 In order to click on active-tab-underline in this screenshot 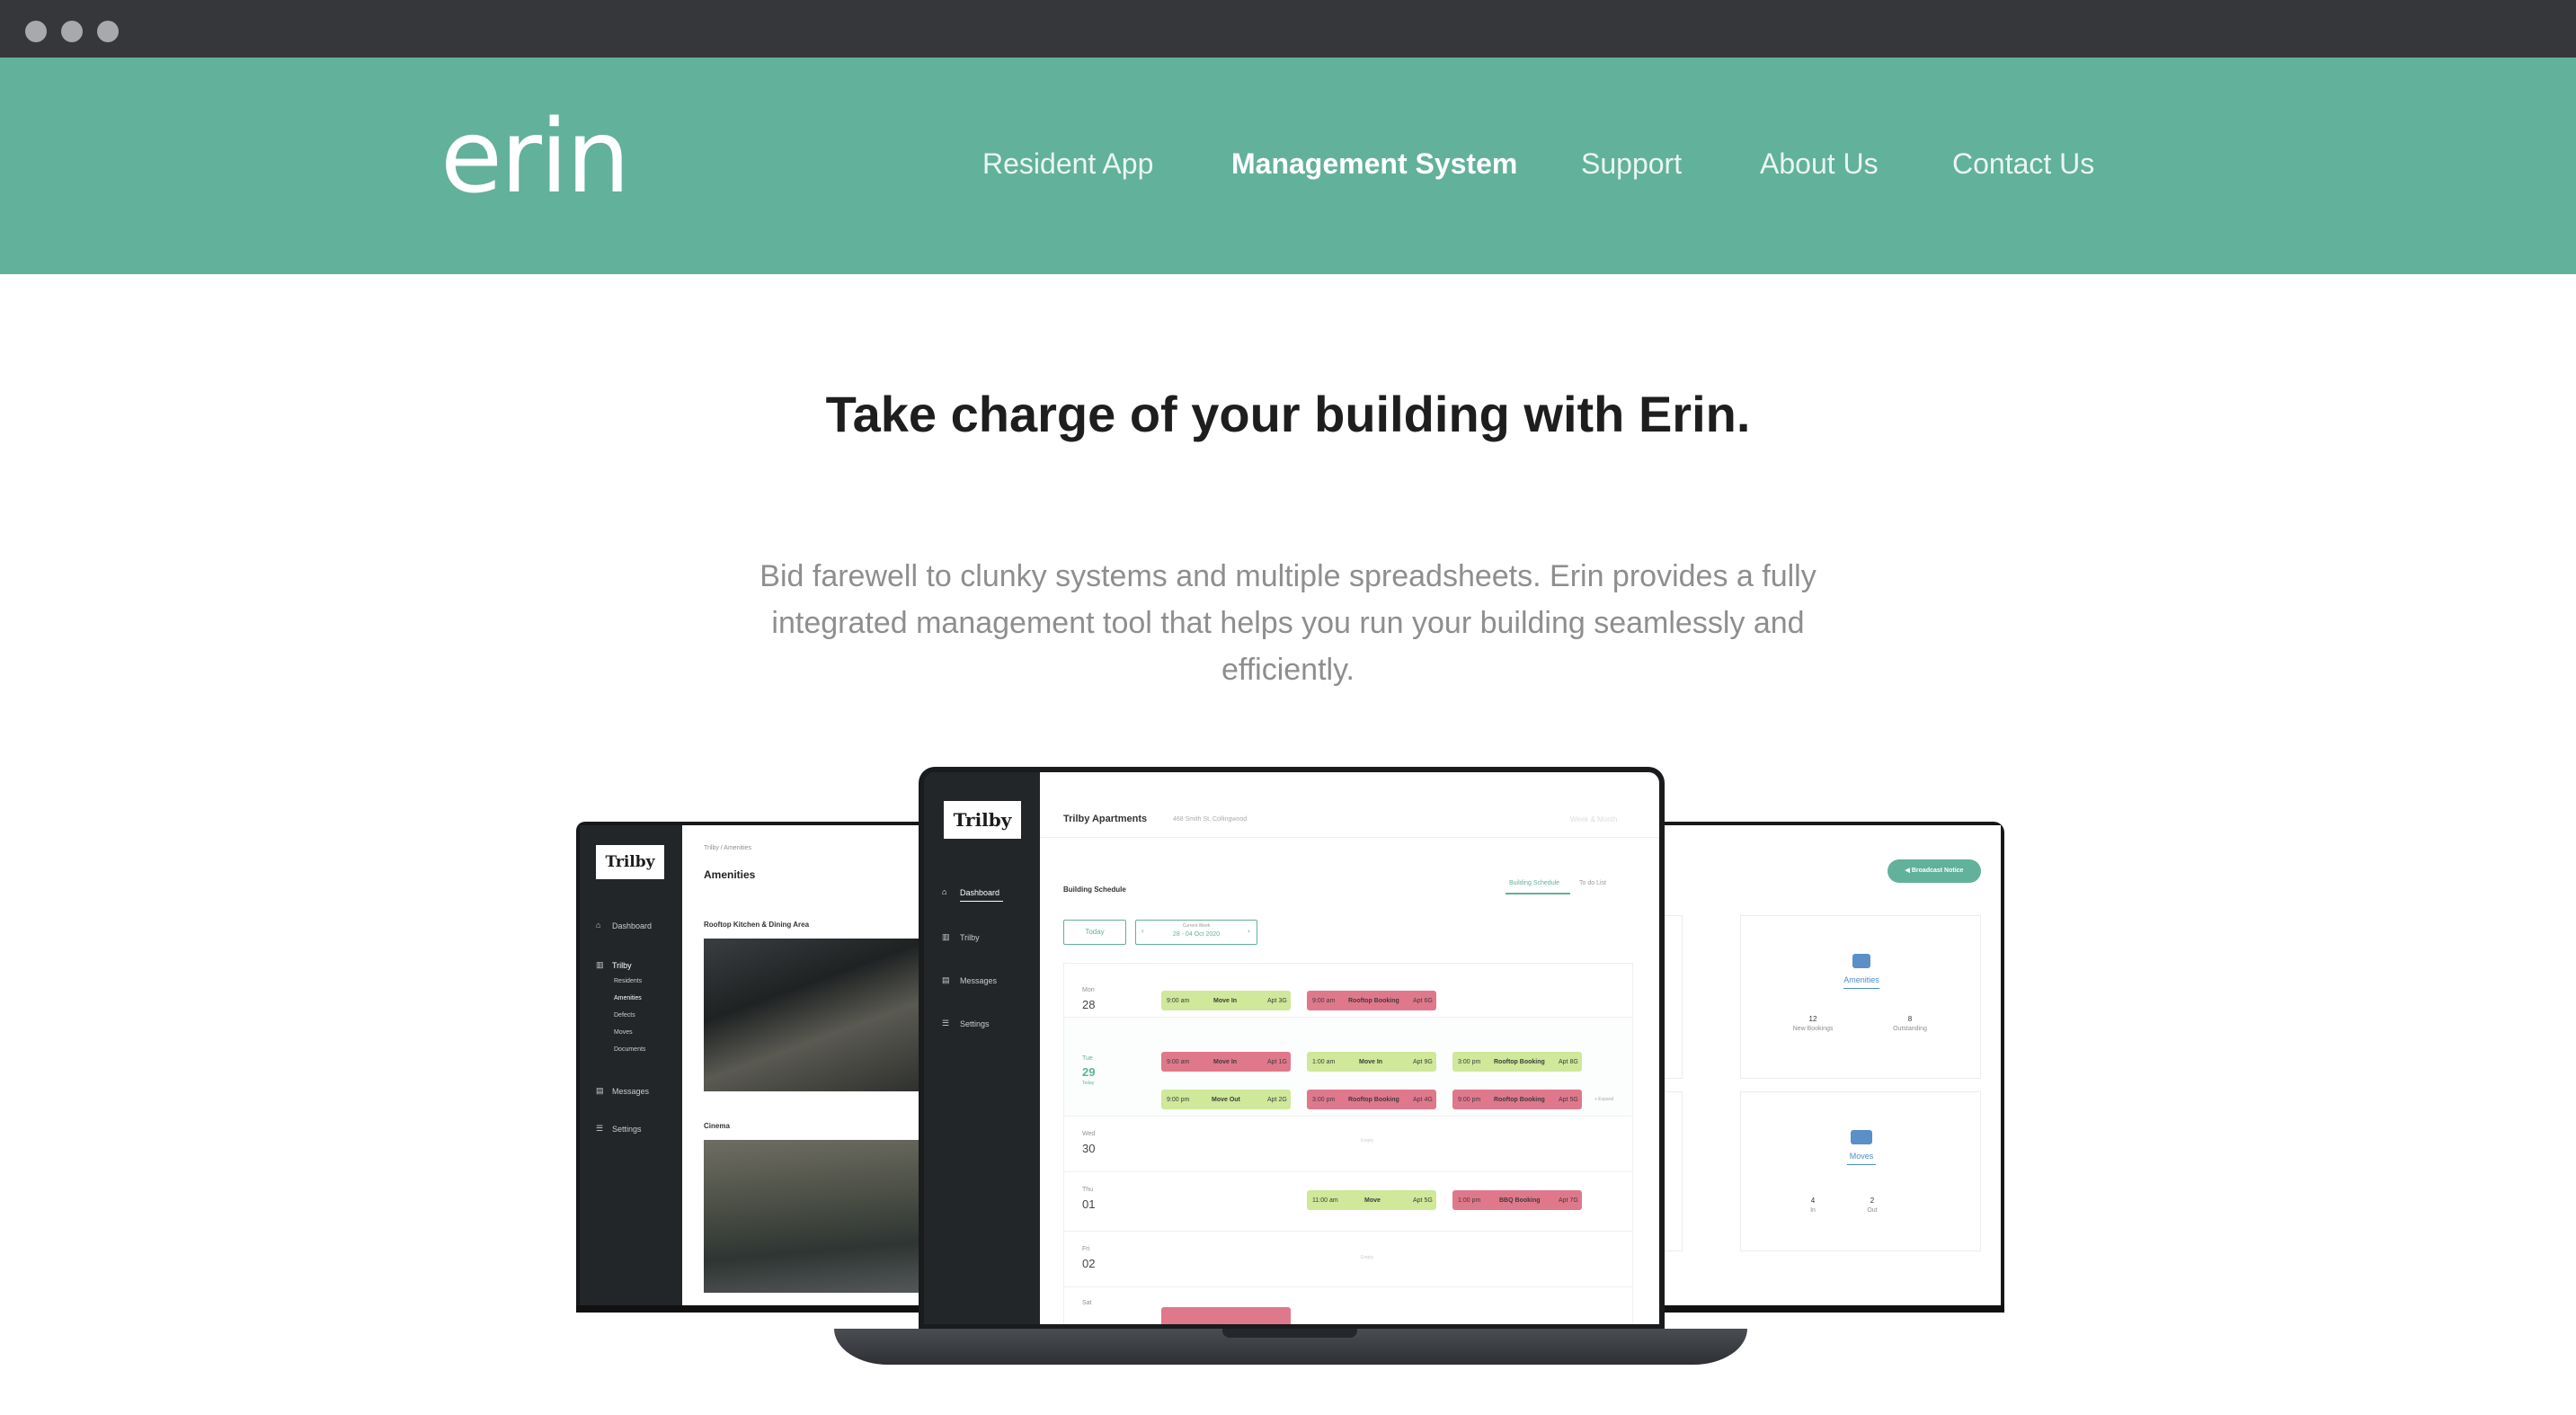, I will do `click(1538, 893)`.